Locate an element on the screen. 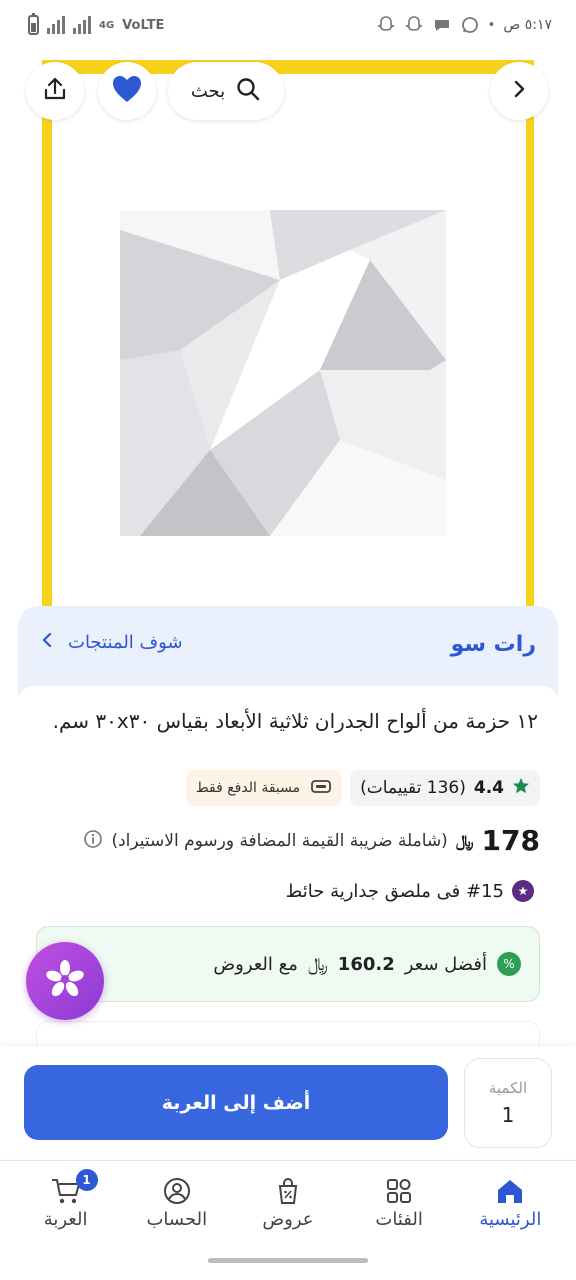  rank-label: #15 فى ملصق جدارية حائط is located at coordinates (394, 891).